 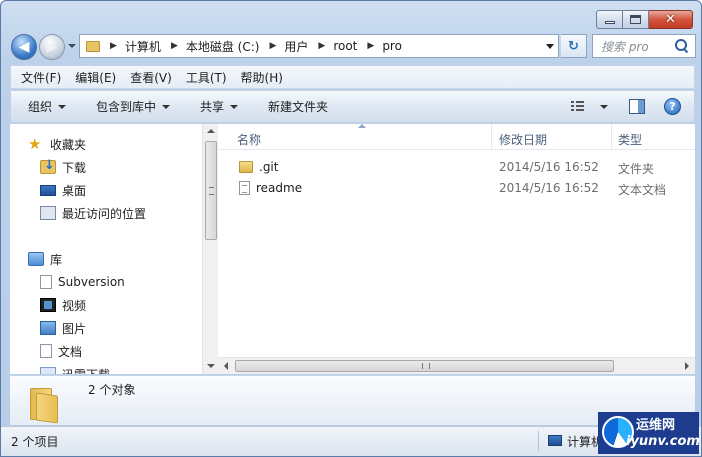 What do you see at coordinates (133, 106) in the screenshot?
I see `include-in-library-button: 包含到库中` at bounding box center [133, 106].